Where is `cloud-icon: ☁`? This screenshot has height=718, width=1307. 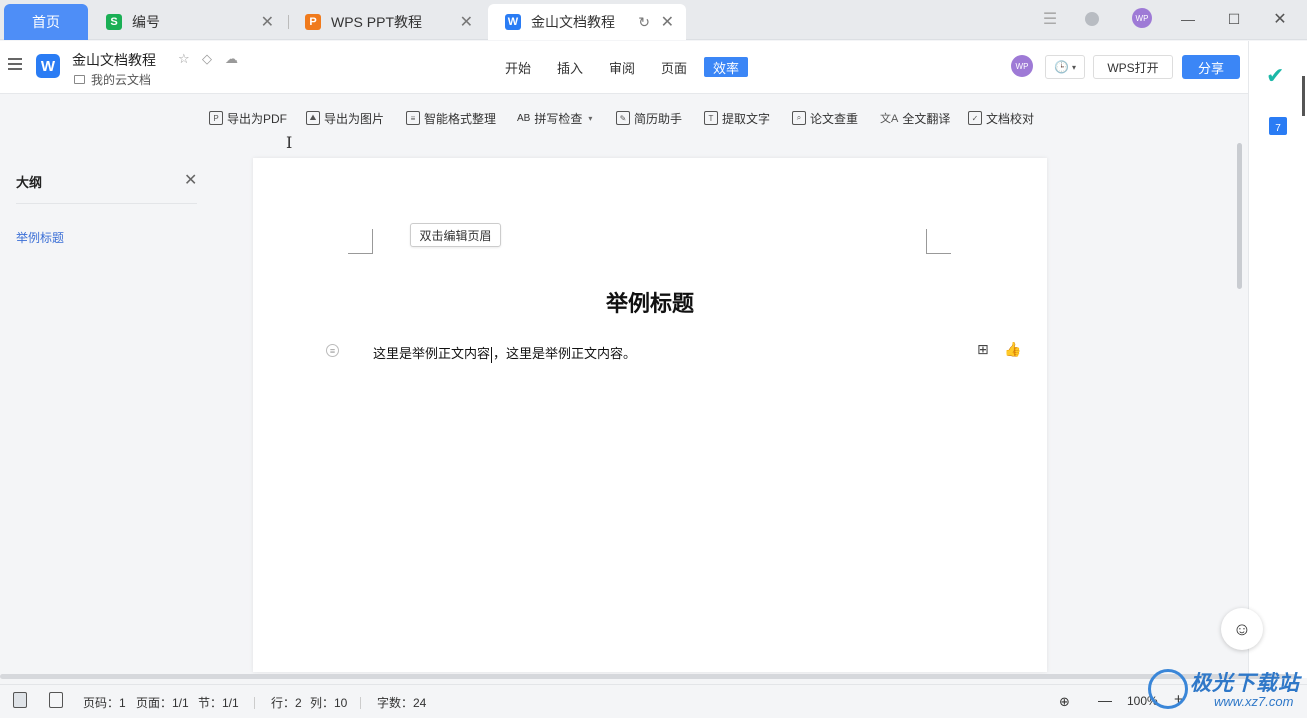
cloud-icon: ☁ is located at coordinates (231, 59).